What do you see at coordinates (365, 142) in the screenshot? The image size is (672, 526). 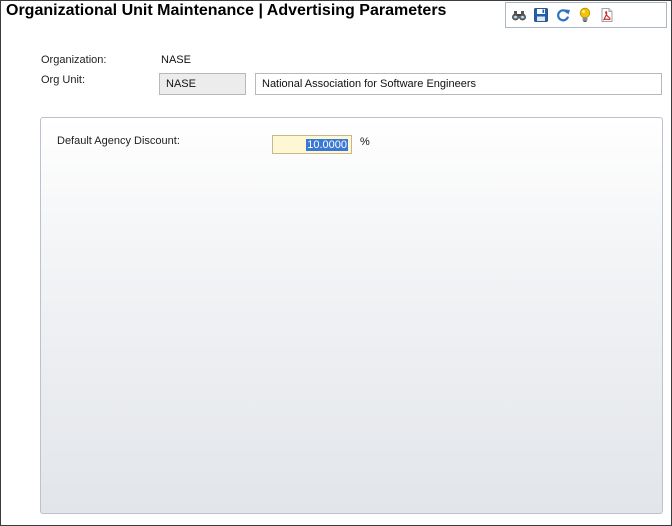 I see `percent-unit-label: %` at bounding box center [365, 142].